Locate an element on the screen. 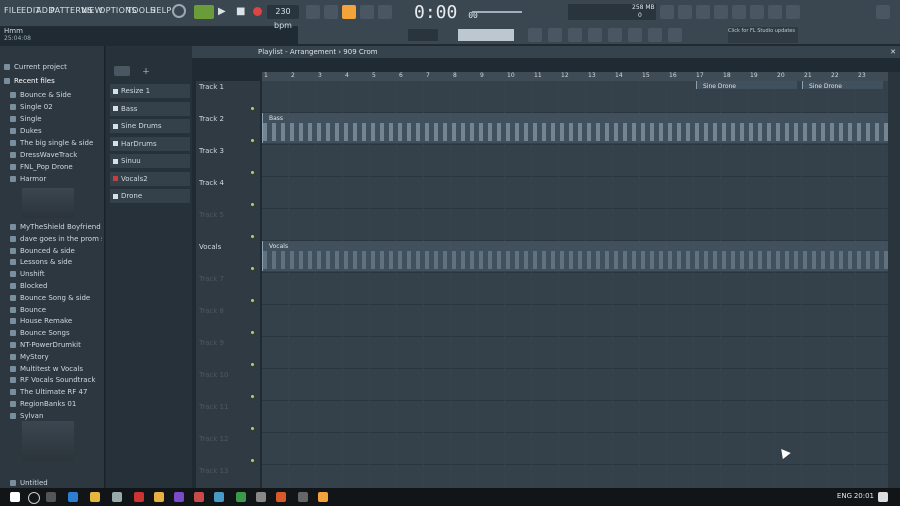 The height and width of the screenshot is (506, 900). browser-item: Unshift is located at coordinates (56, 274).